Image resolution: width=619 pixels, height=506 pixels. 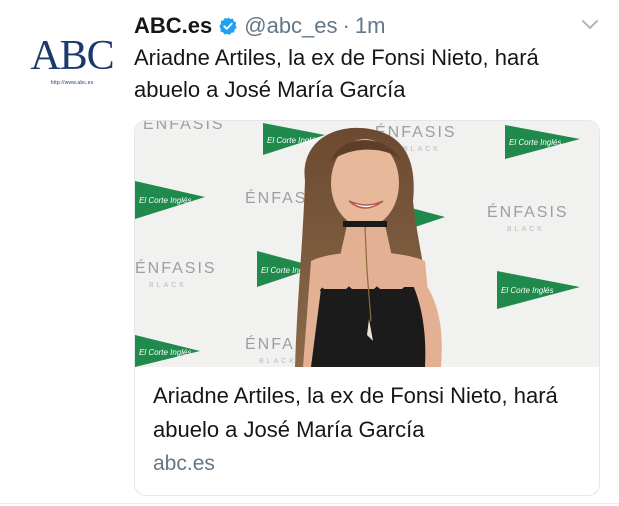 What do you see at coordinates (173, 26) in the screenshot?
I see `display-name: ABC.es` at bounding box center [173, 26].